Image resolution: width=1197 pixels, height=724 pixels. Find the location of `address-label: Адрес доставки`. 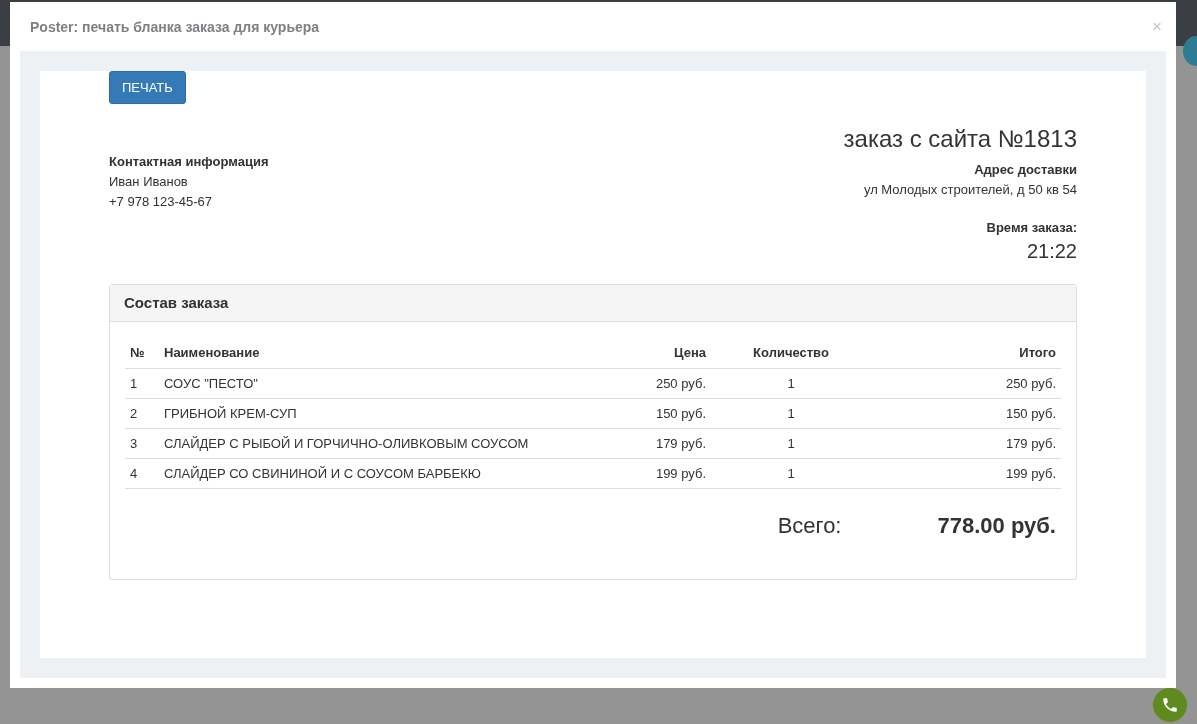

address-label: Адрес доставки is located at coordinates (1025, 170).